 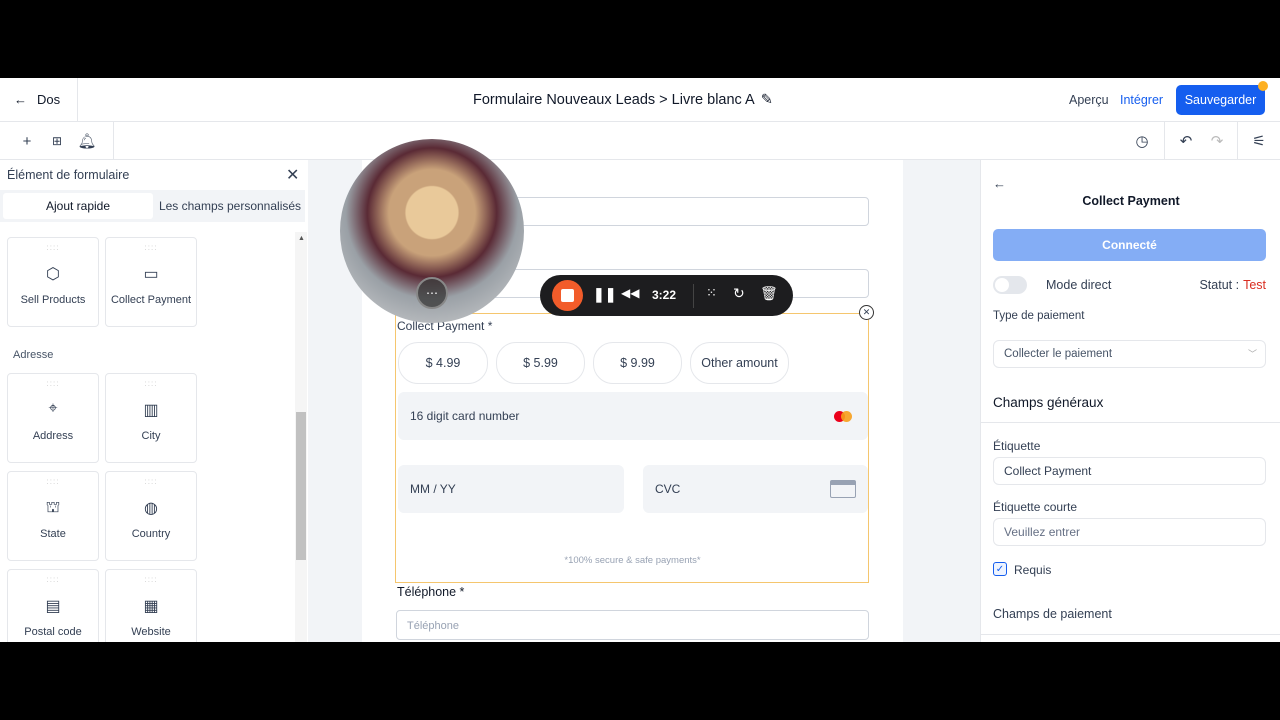 I want to click on back-button: ← Dos, so click(x=37, y=99).